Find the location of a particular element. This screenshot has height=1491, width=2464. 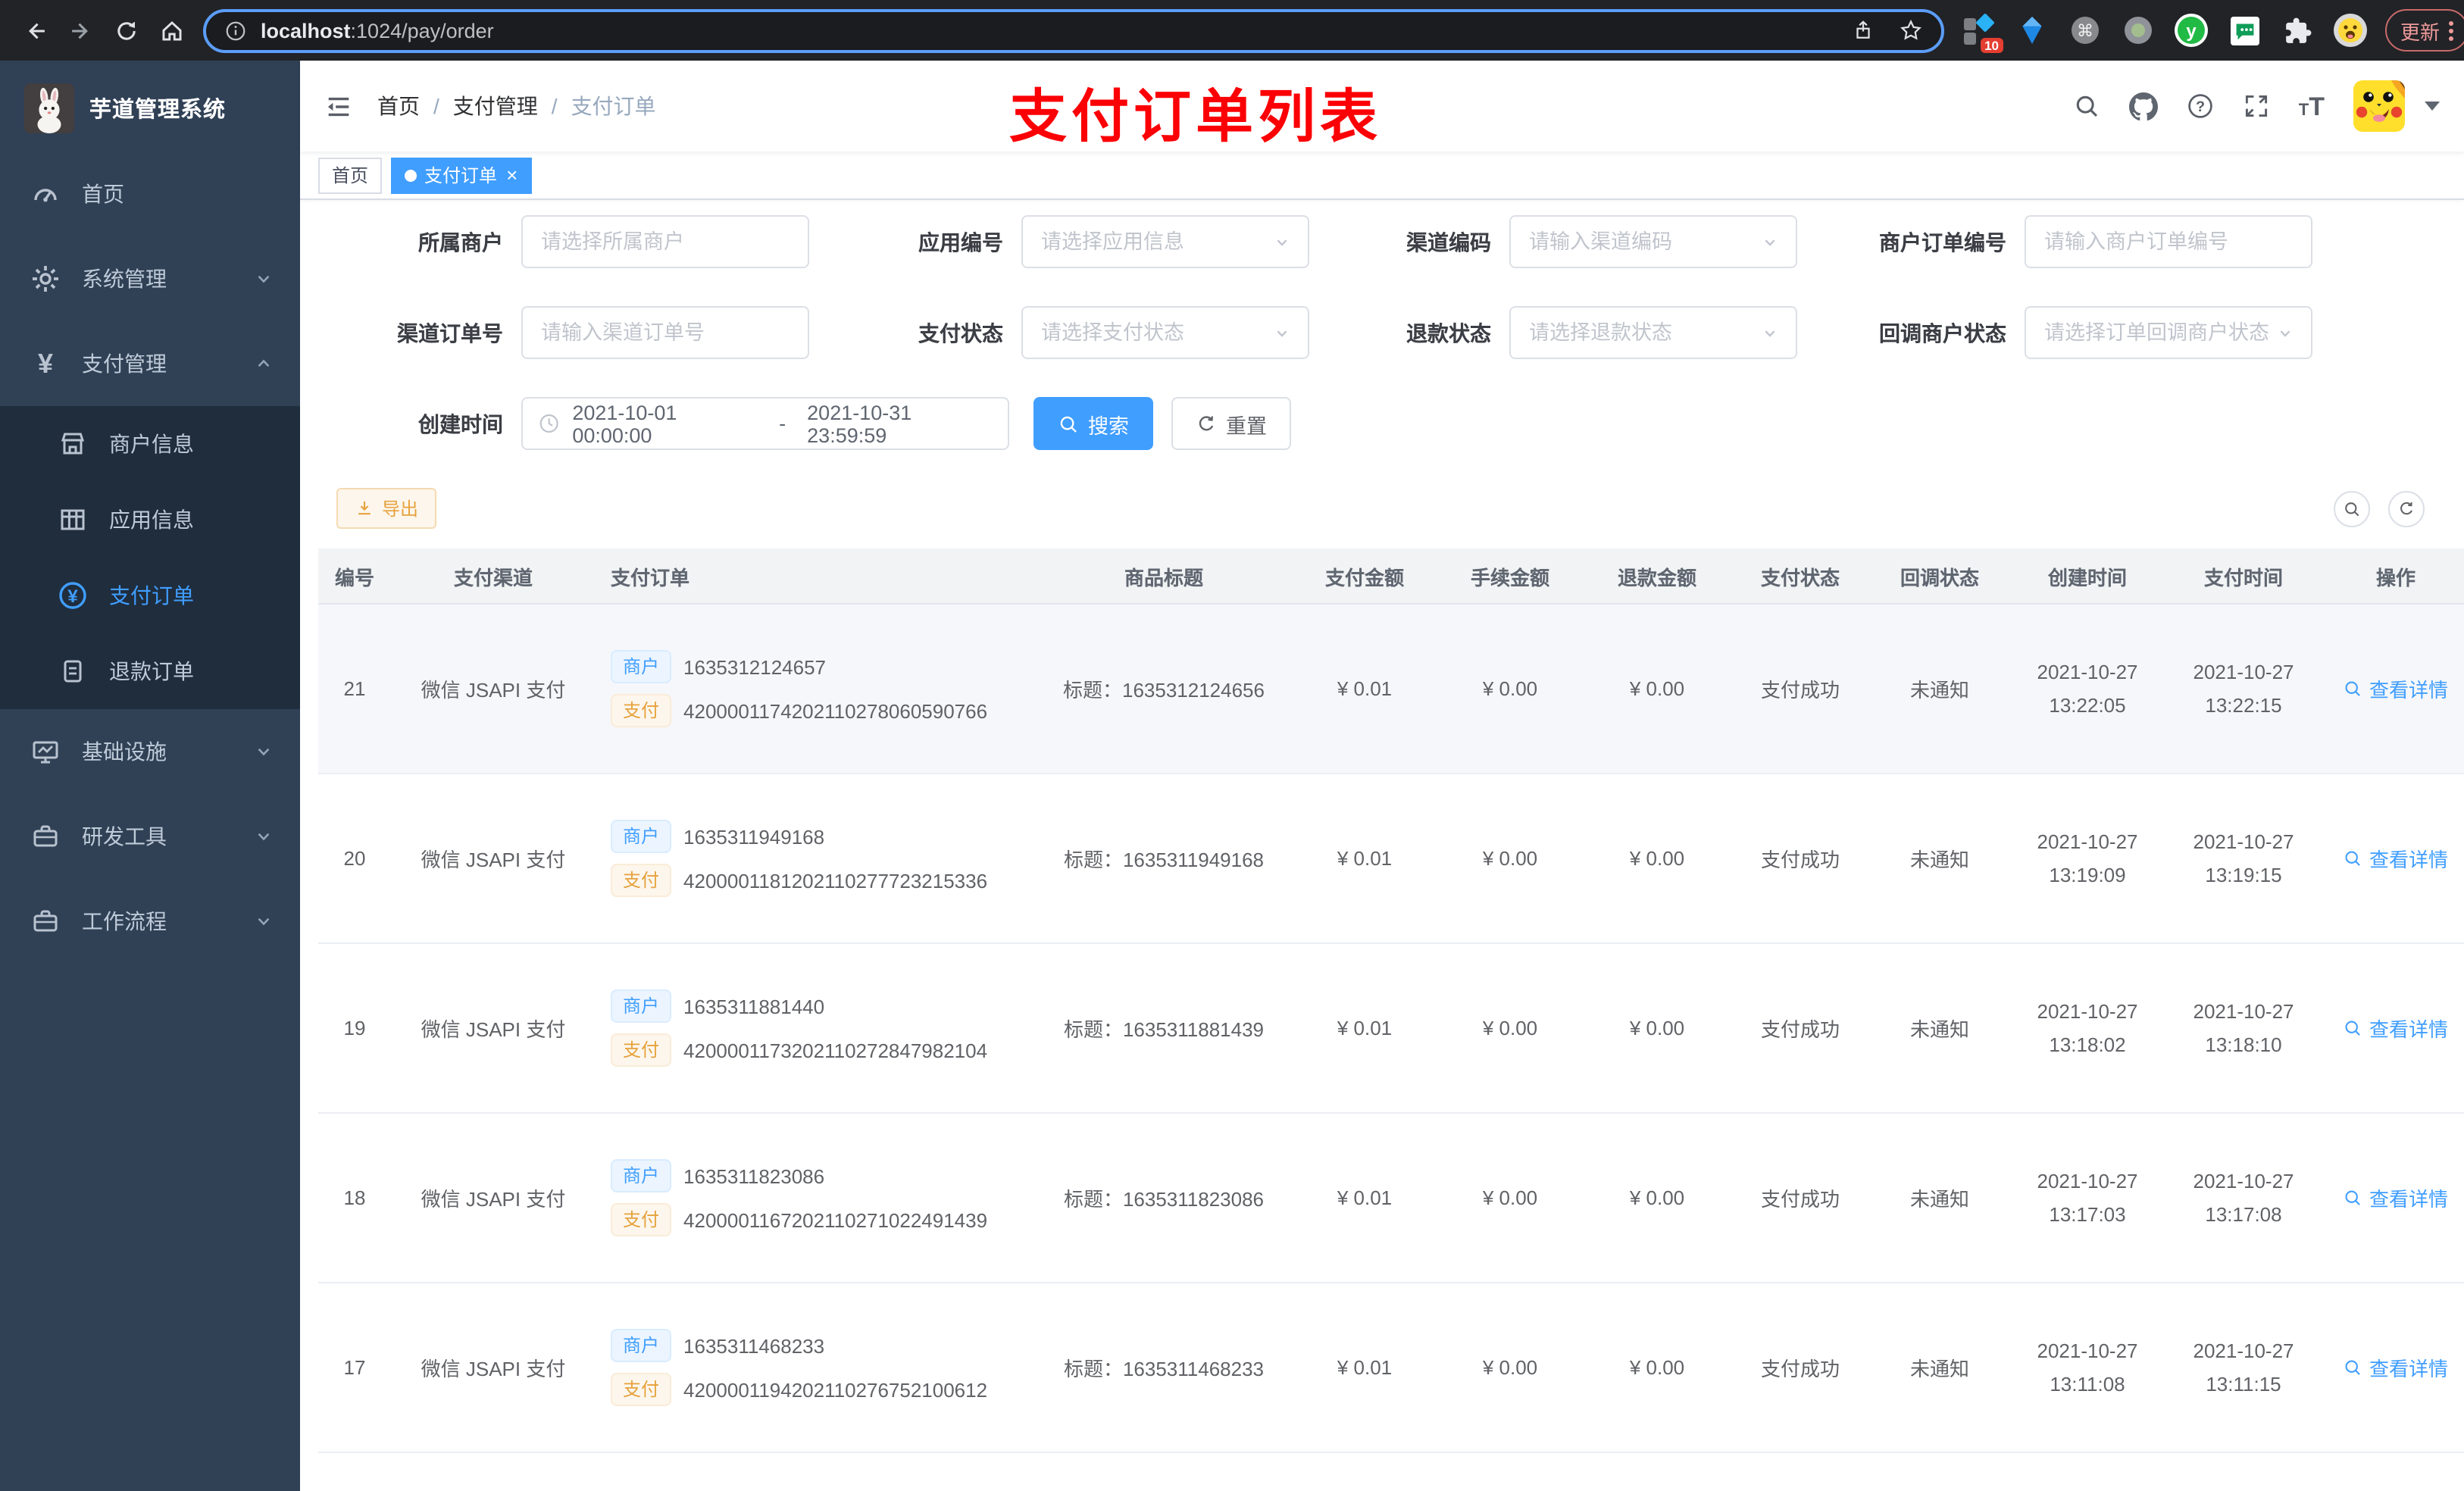

cell-title: 标题：1635312124656 is located at coordinates (1164, 689).